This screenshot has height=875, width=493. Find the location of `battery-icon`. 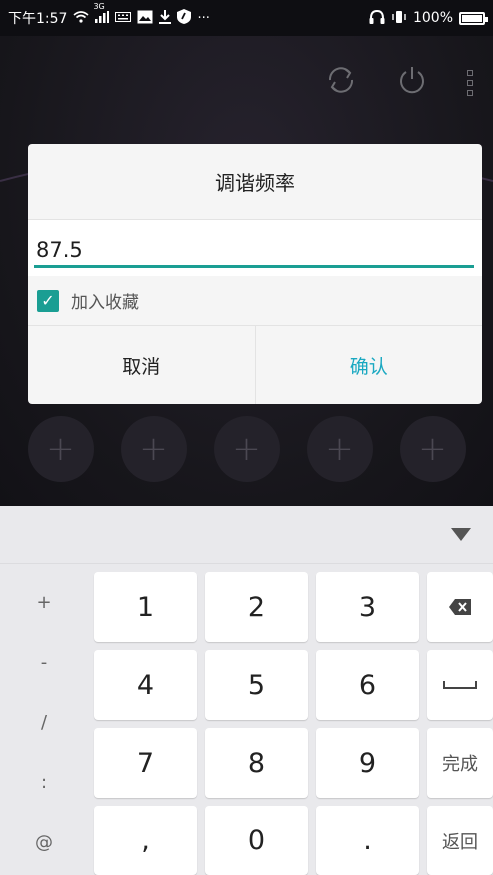

battery-icon is located at coordinates (473, 18).